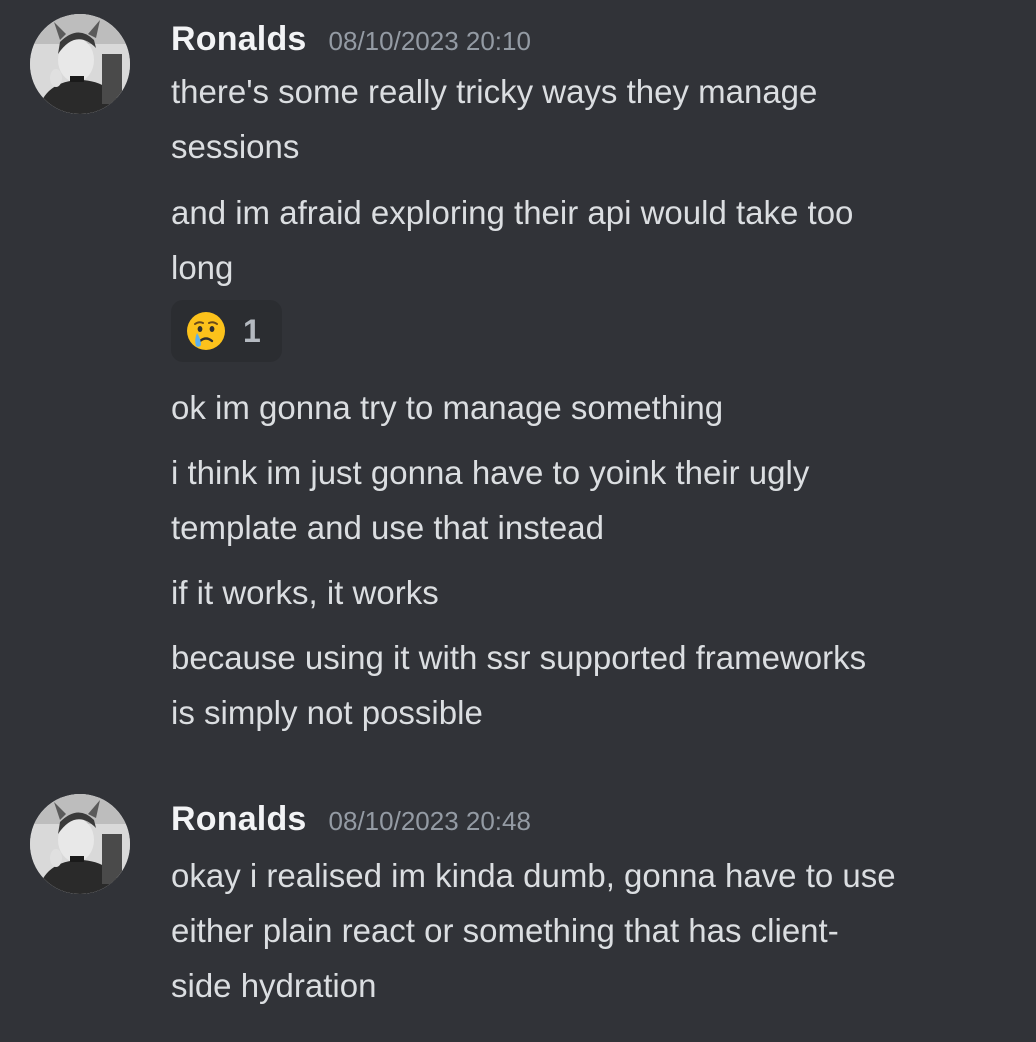 The width and height of the screenshot is (1036, 1042). Describe the element at coordinates (206, 331) in the screenshot. I see `crying-face-icon` at that location.